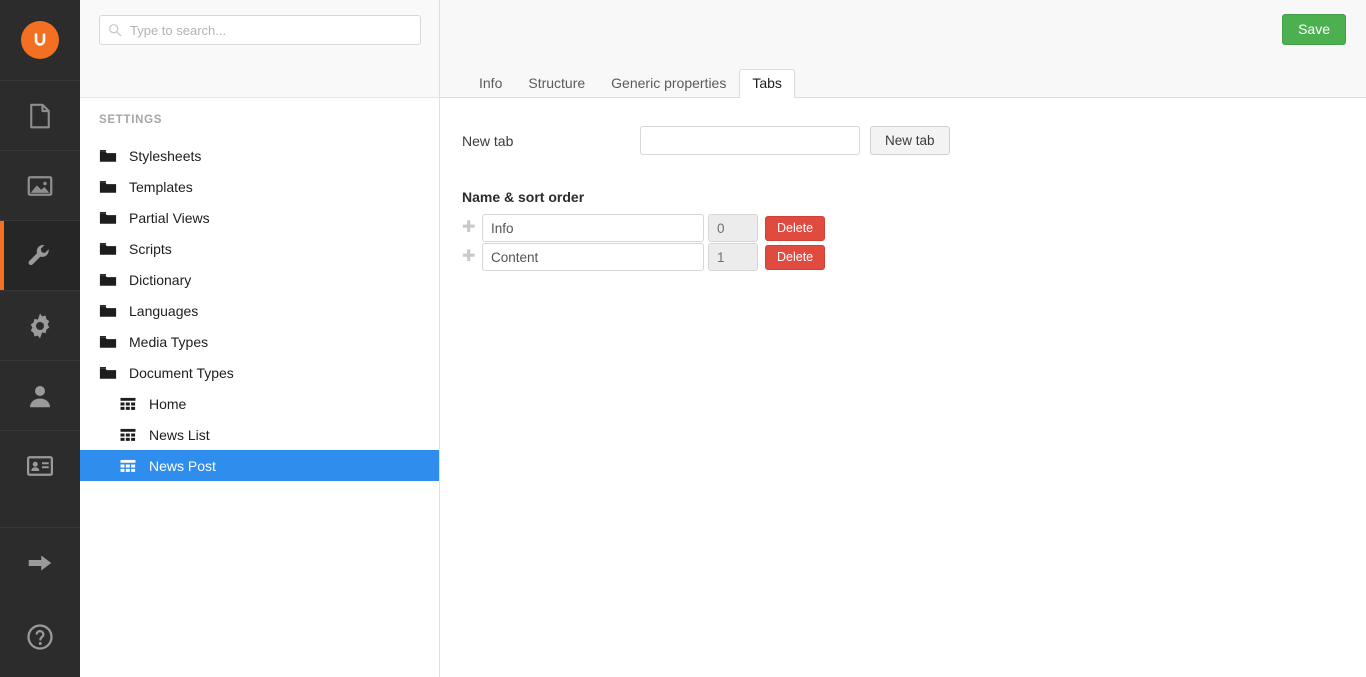 This screenshot has height=677, width=1366. Describe the element at coordinates (259, 465) in the screenshot. I see `tree-item-news-post: News Post` at that location.